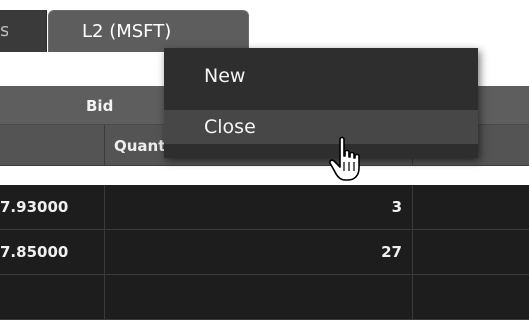 The width and height of the screenshot is (529, 320). Describe the element at coordinates (391, 252) in the screenshot. I see `quantity-cell: 27` at that location.